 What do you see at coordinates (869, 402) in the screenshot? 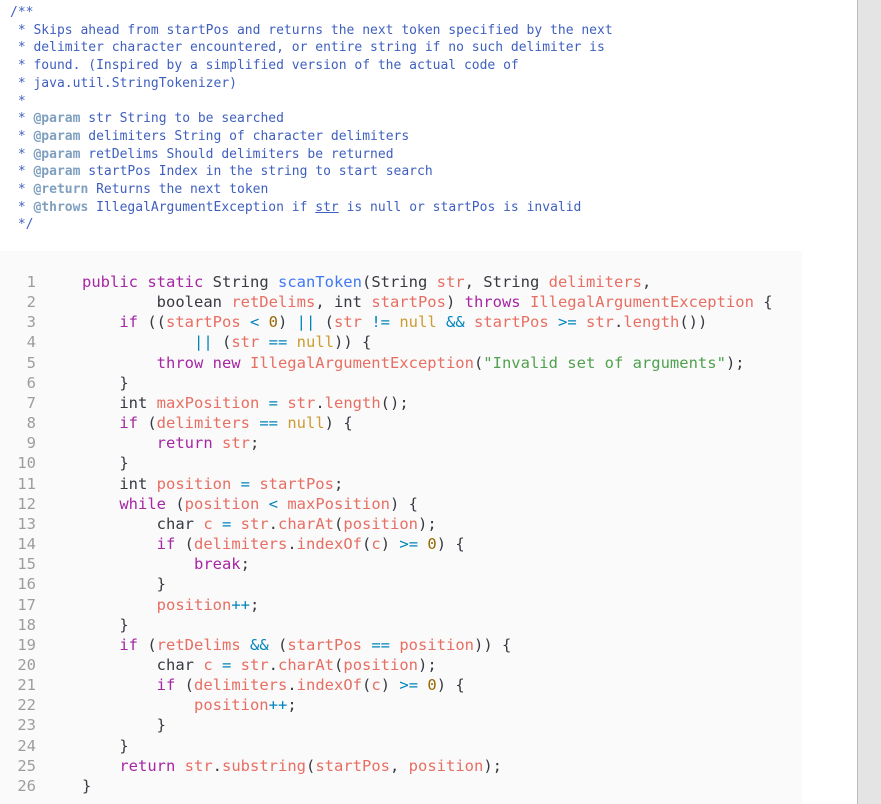
I see `vertical-scrollbar` at bounding box center [869, 402].